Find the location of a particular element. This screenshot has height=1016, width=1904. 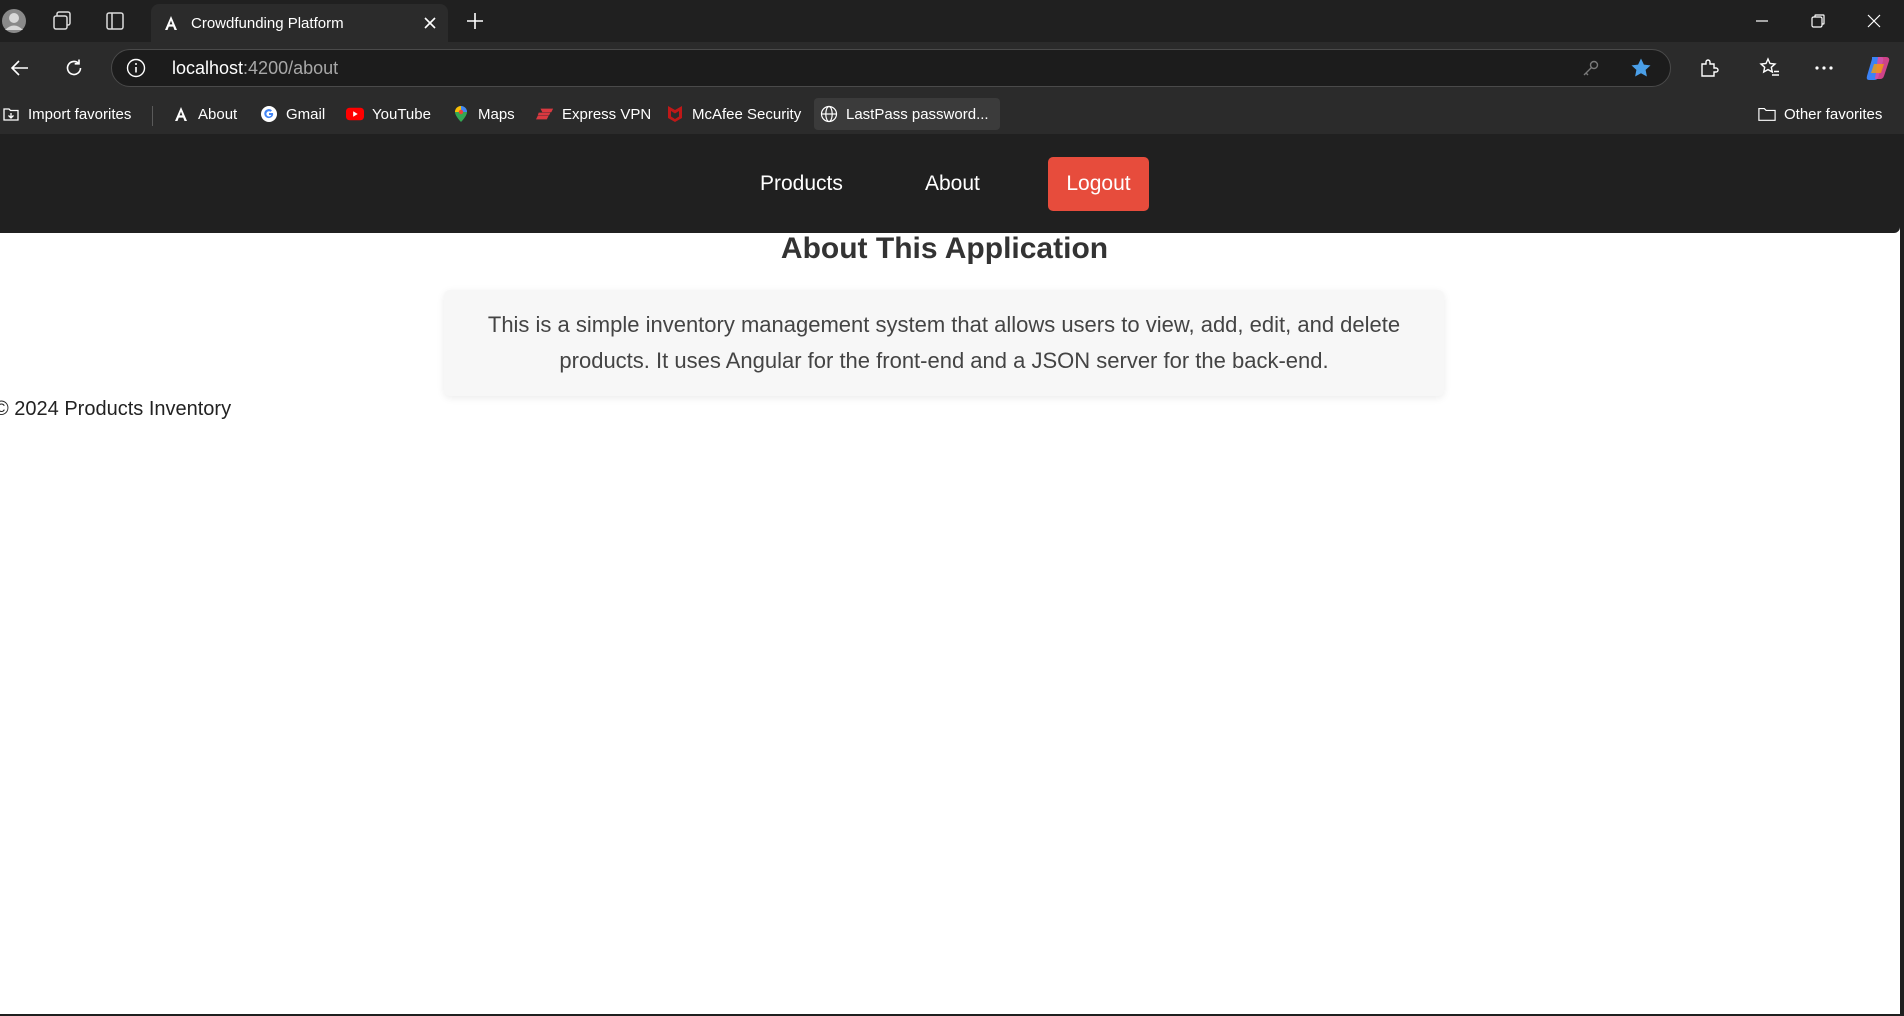

expressvpn-icon is located at coordinates (545, 114).